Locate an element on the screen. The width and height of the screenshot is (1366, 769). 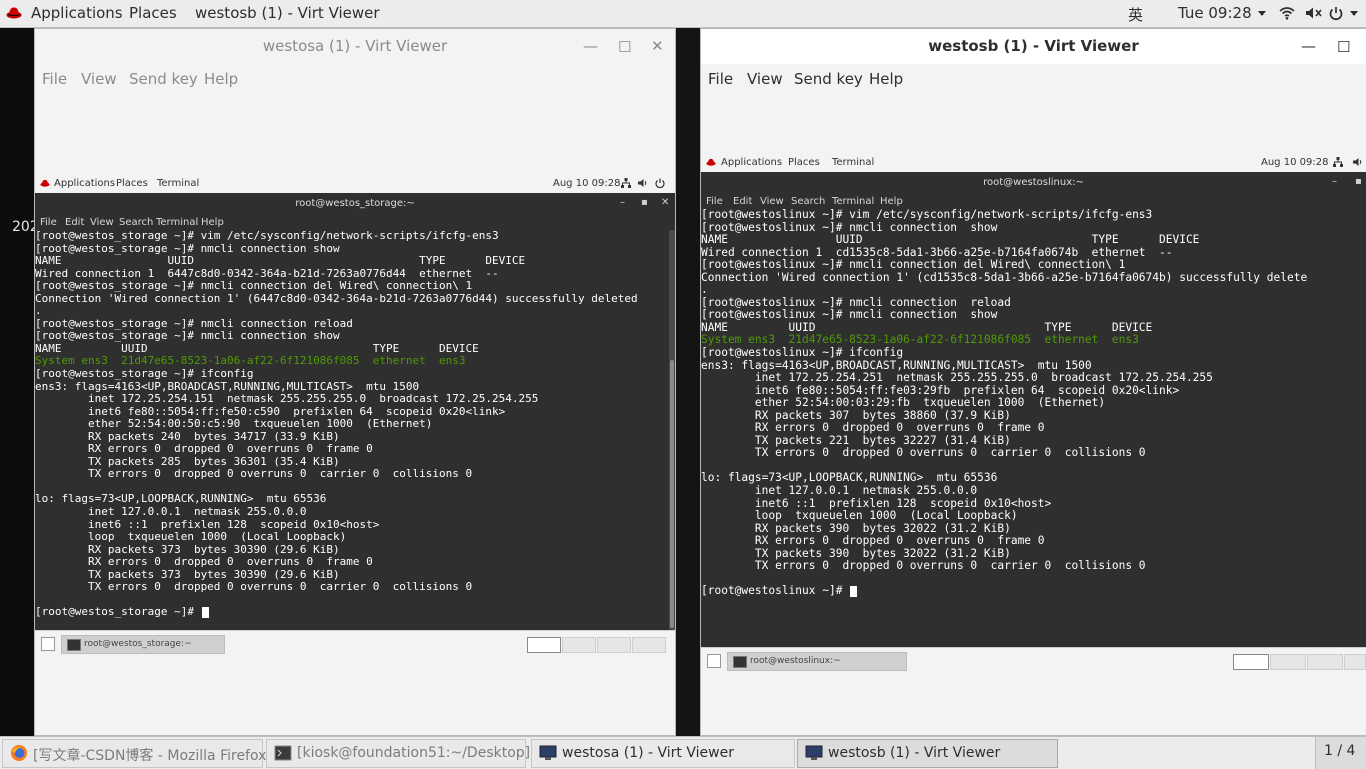
window-title: westosb (1) - Virt Viewer is located at coordinates (1033, 46).